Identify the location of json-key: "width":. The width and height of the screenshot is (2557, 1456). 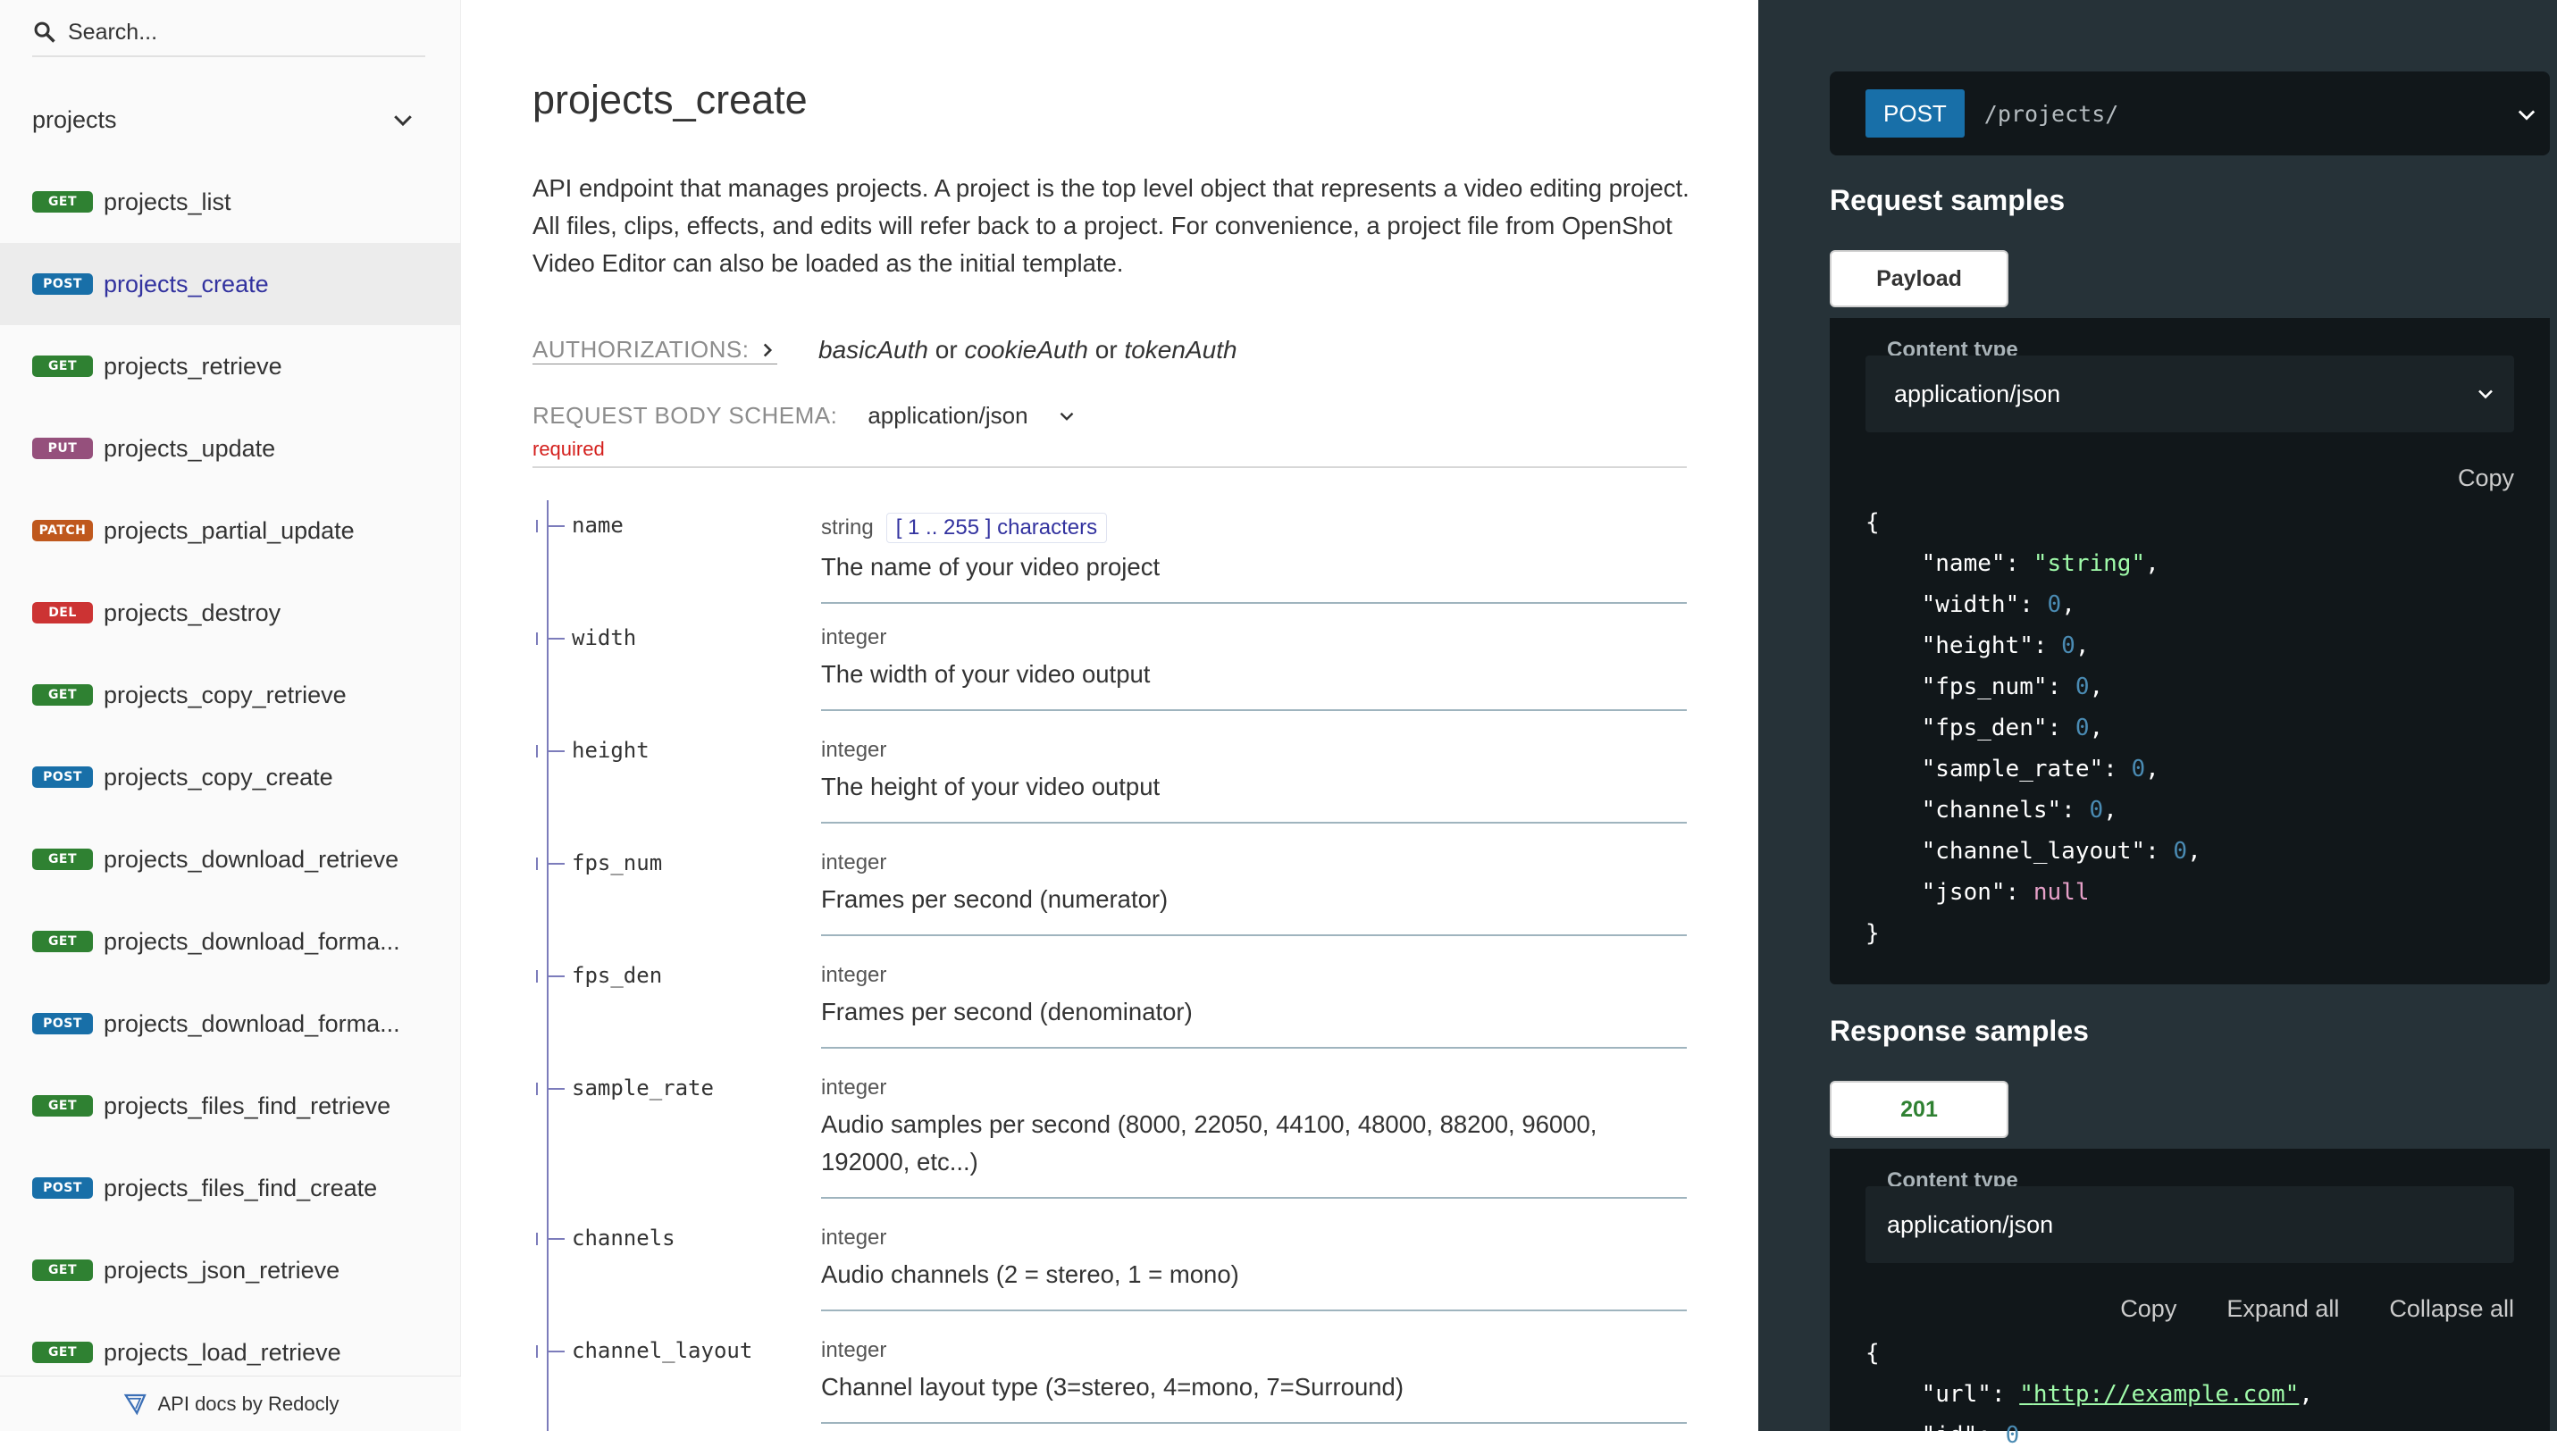
(1985, 604).